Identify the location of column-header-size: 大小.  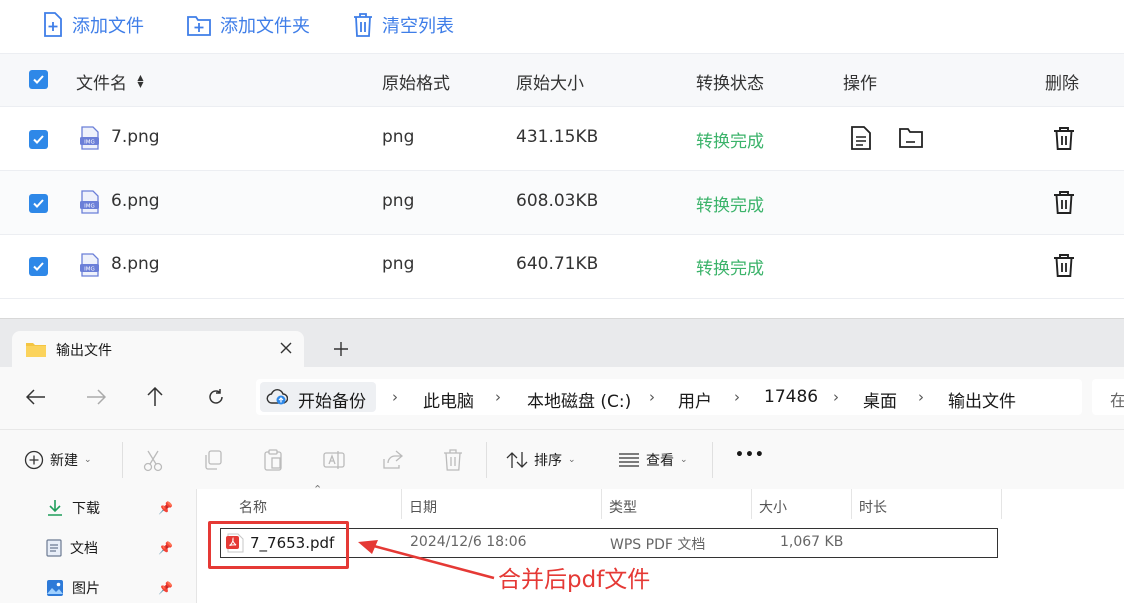
(773, 507).